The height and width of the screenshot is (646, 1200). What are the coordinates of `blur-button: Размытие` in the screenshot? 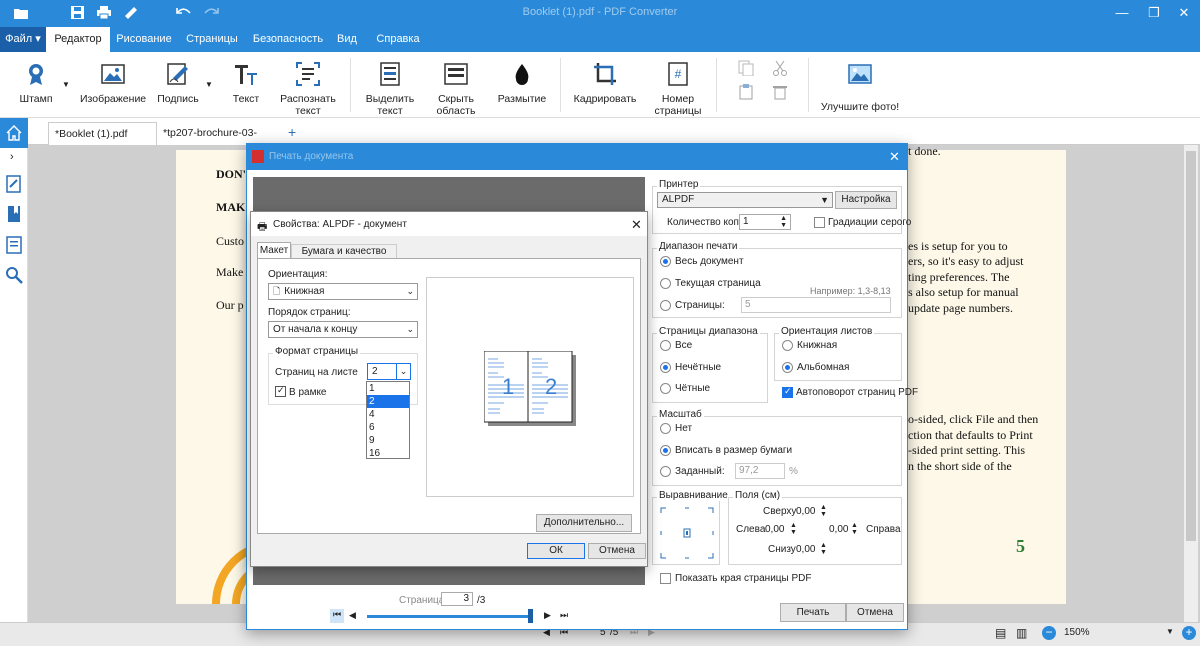 It's located at (522, 83).